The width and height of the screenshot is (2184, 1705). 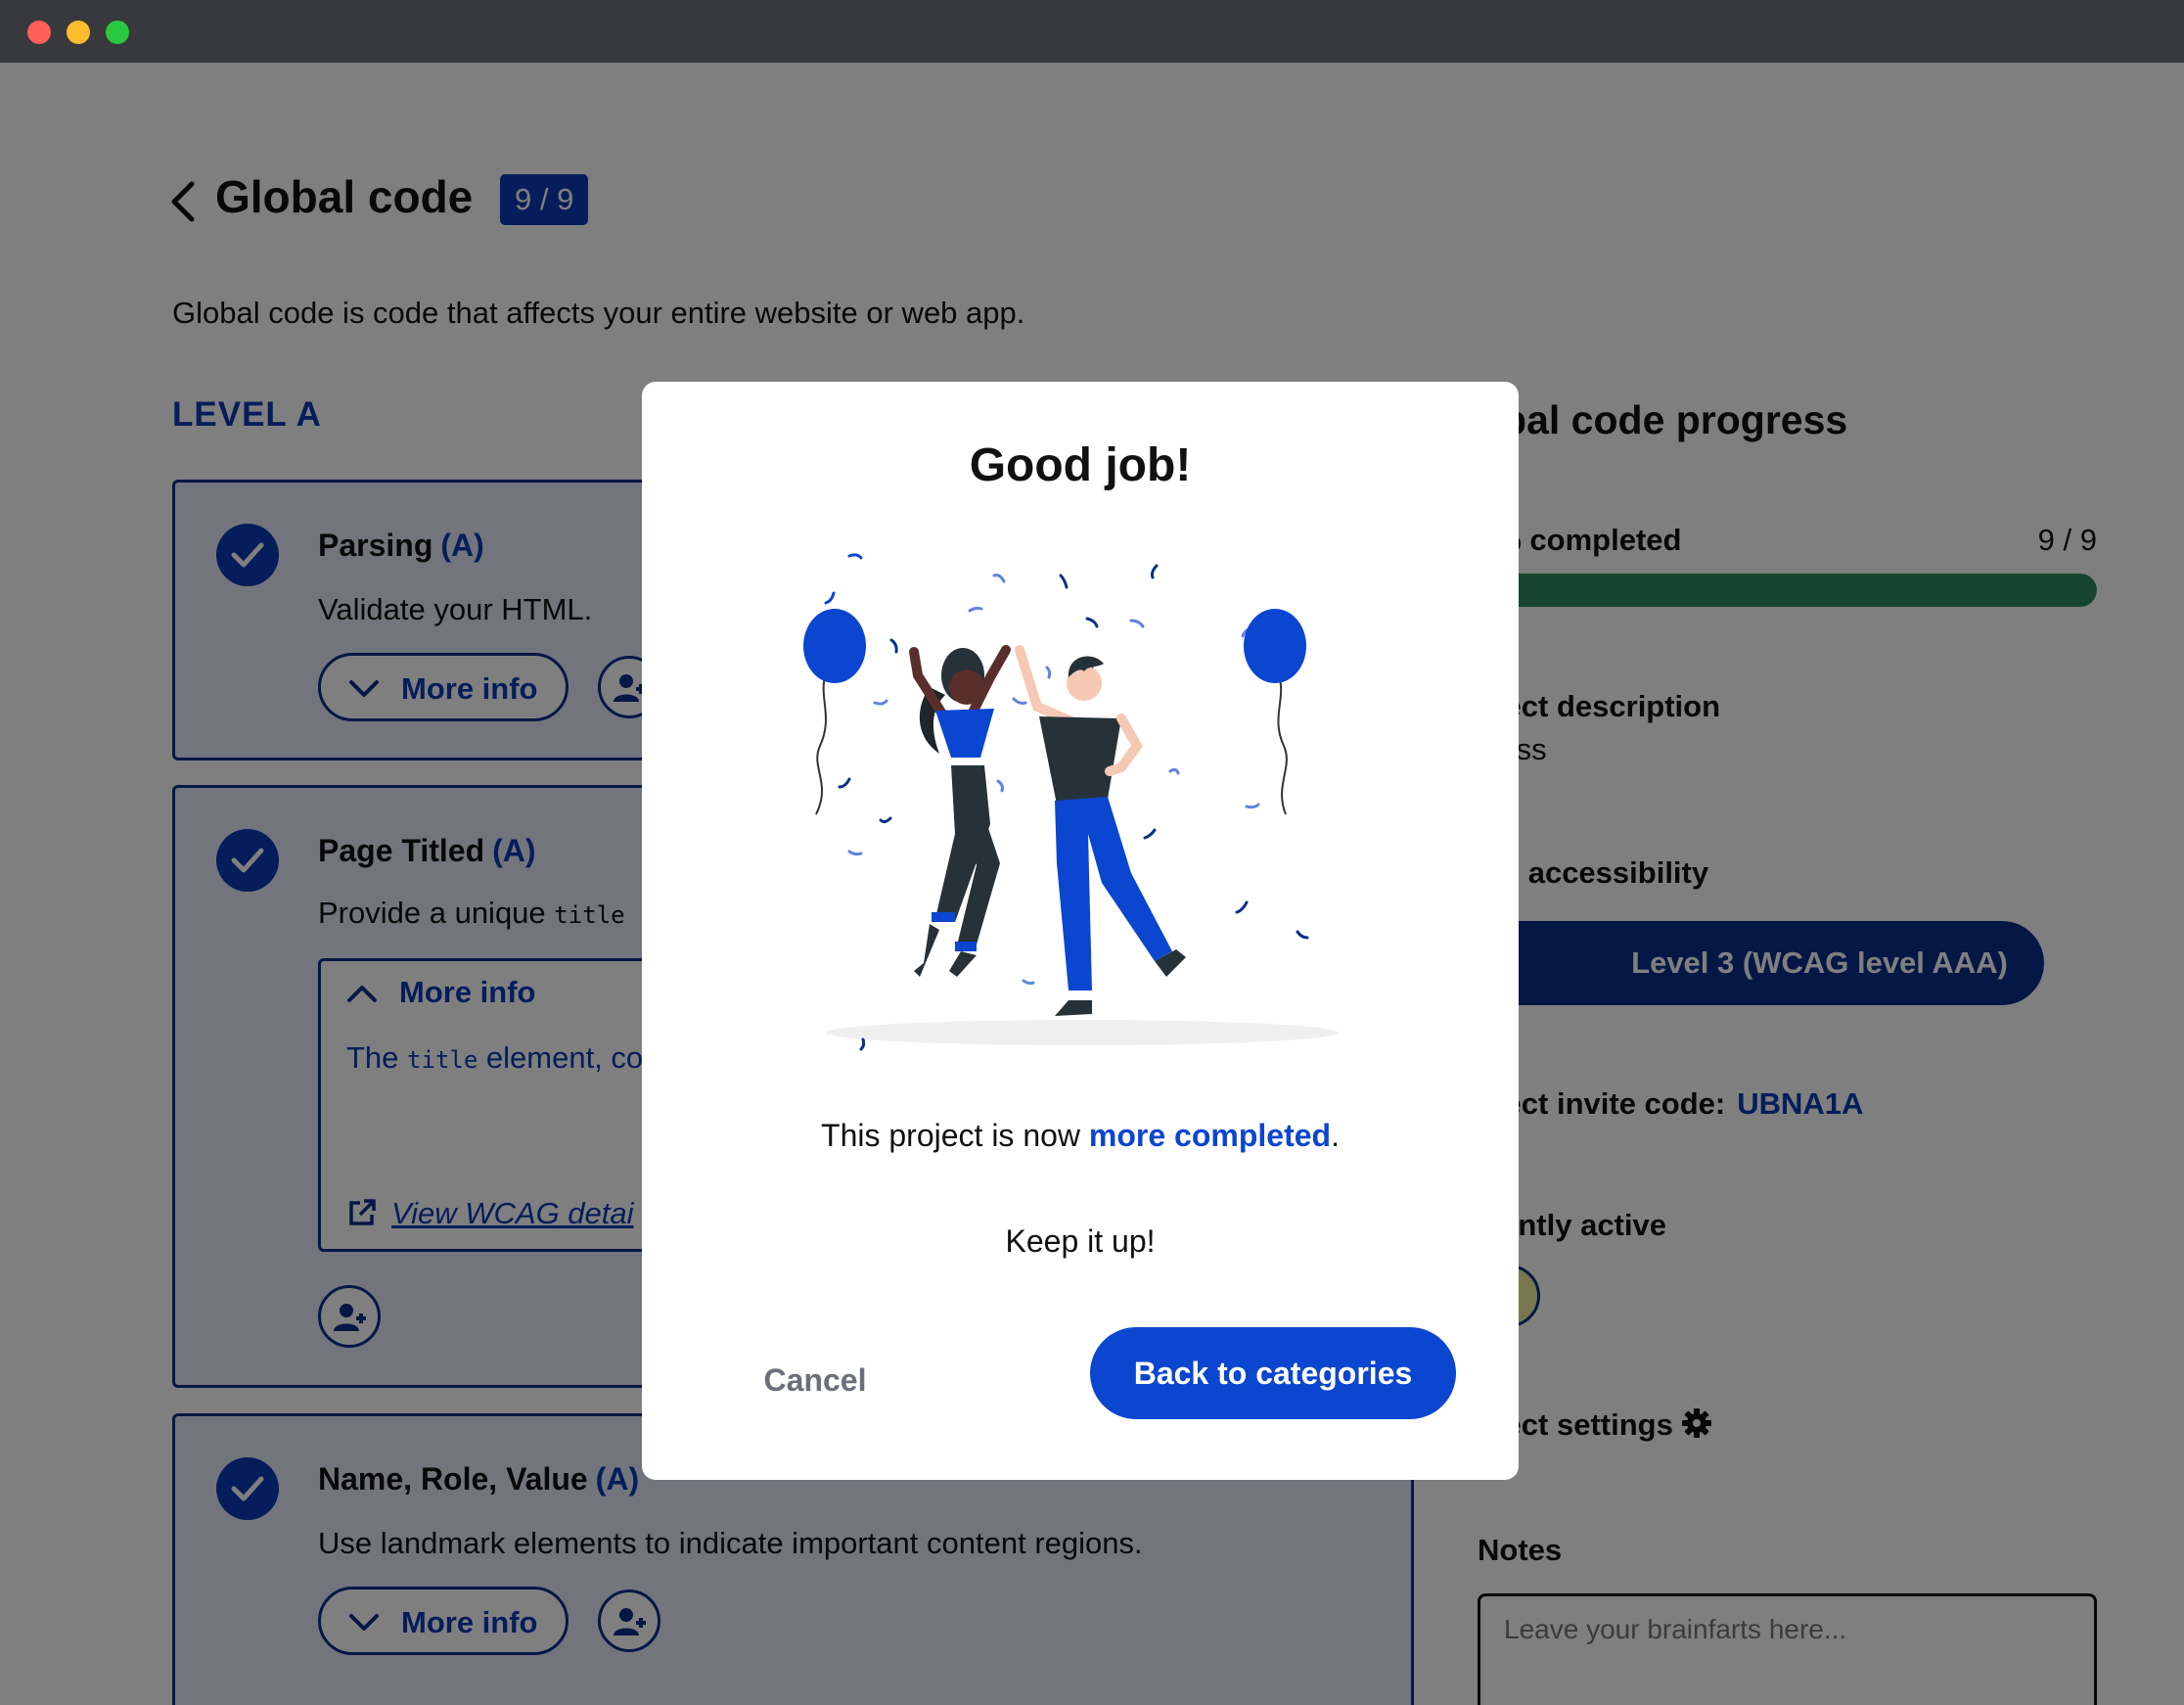 I want to click on back-to-categories-button: Back to categories, so click(x=1273, y=1373).